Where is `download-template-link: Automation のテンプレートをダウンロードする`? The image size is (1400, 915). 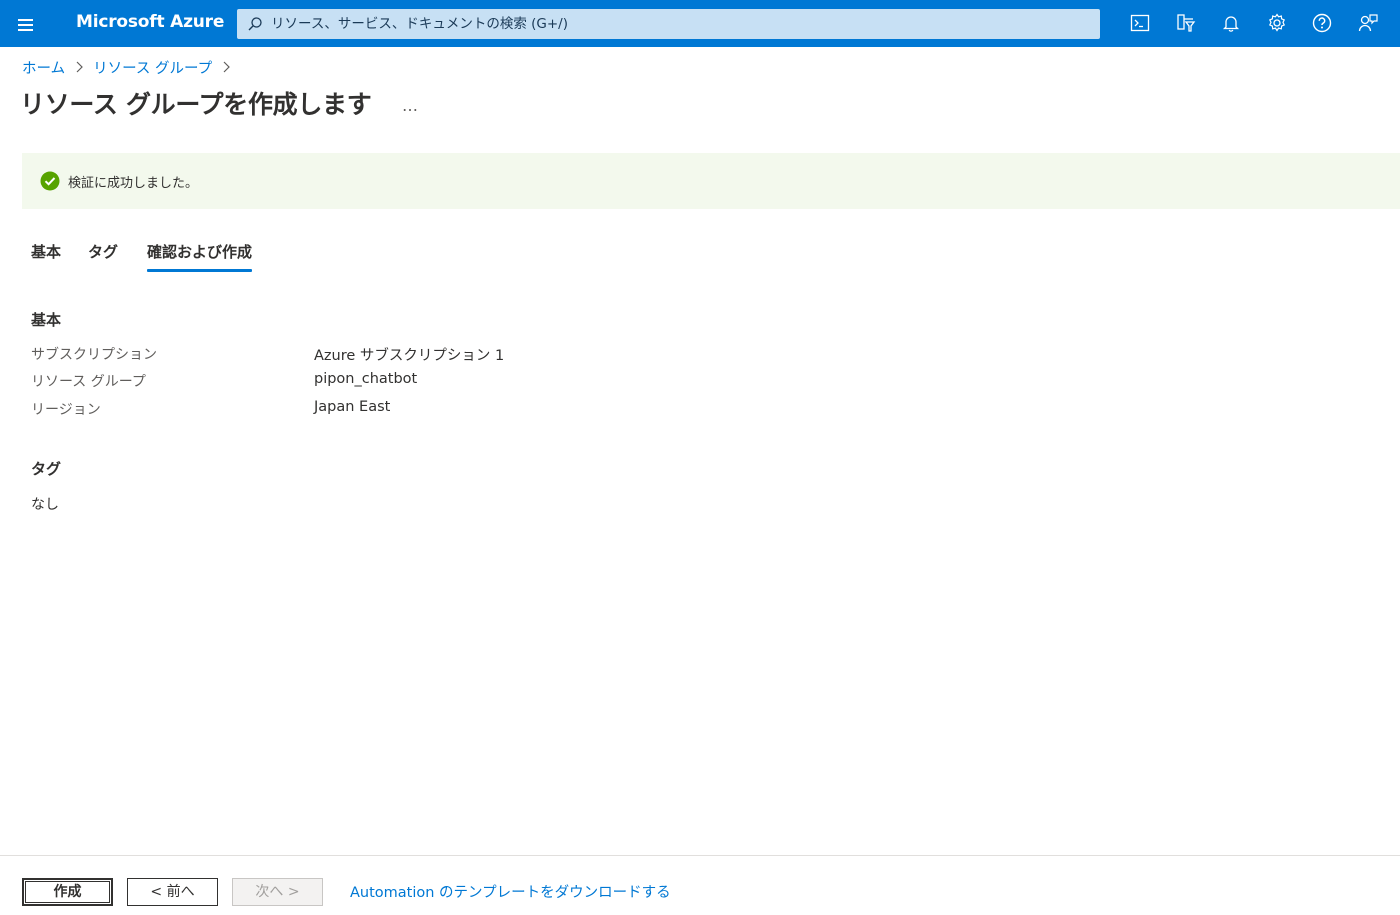 download-template-link: Automation のテンプレートをダウンロードする is located at coordinates (510, 891).